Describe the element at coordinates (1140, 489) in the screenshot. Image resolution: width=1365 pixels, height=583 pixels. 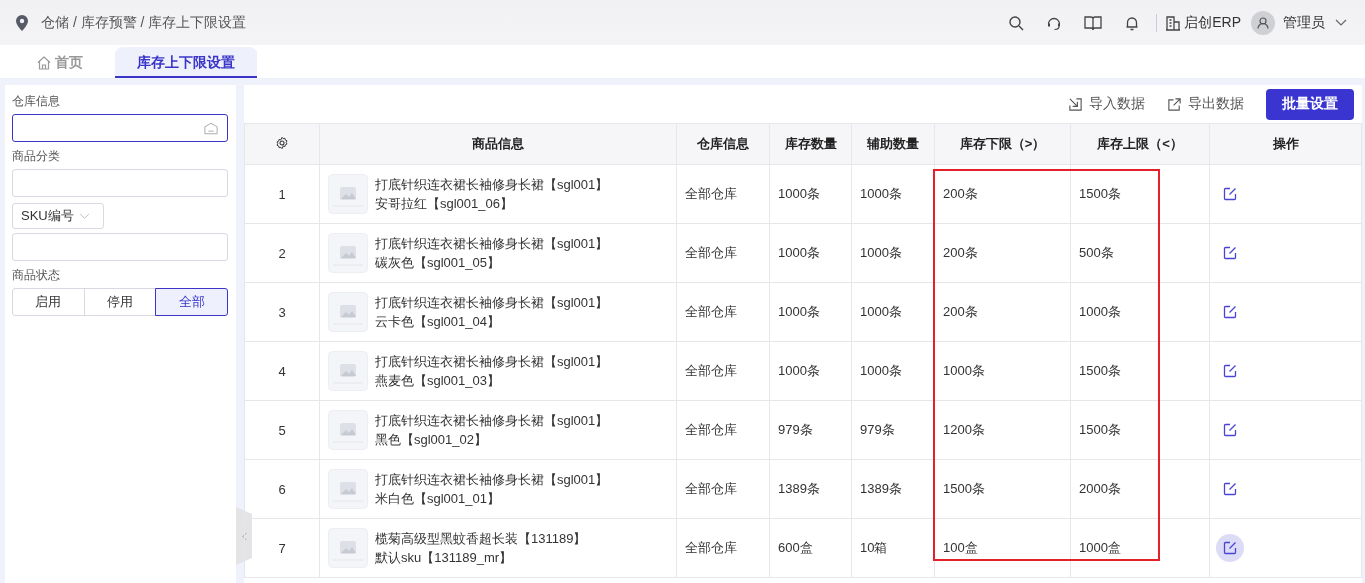
I see `table-cell: 2000条` at that location.